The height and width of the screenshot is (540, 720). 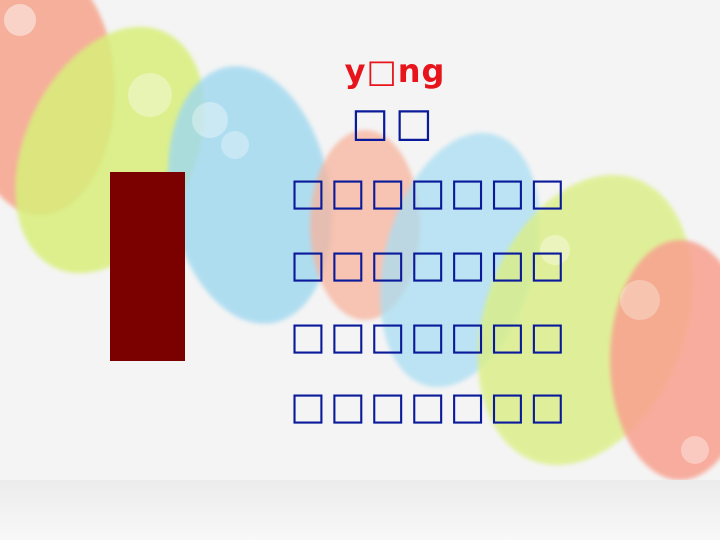 I want to click on floor-strip, so click(x=360, y=510).